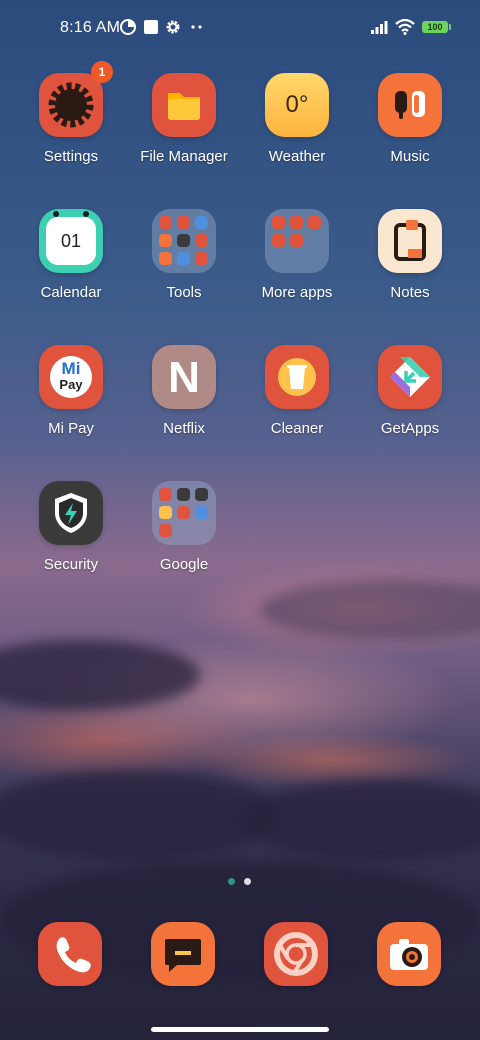 The image size is (480, 1040). What do you see at coordinates (297, 377) in the screenshot?
I see `cleaner-icon` at bounding box center [297, 377].